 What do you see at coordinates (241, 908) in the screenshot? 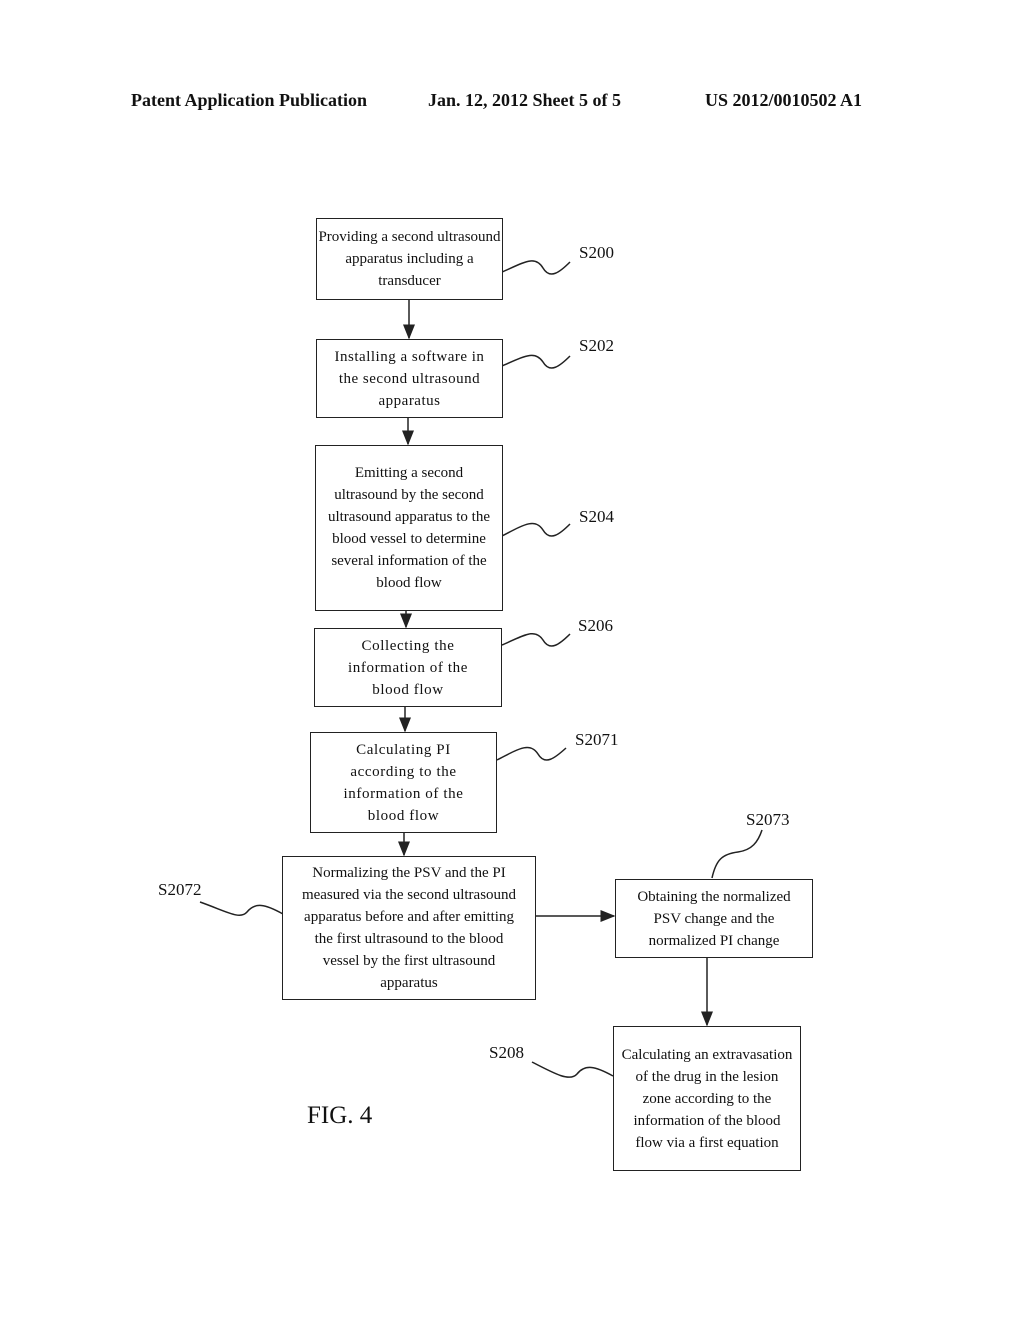
I see `leader-s2072` at bounding box center [241, 908].